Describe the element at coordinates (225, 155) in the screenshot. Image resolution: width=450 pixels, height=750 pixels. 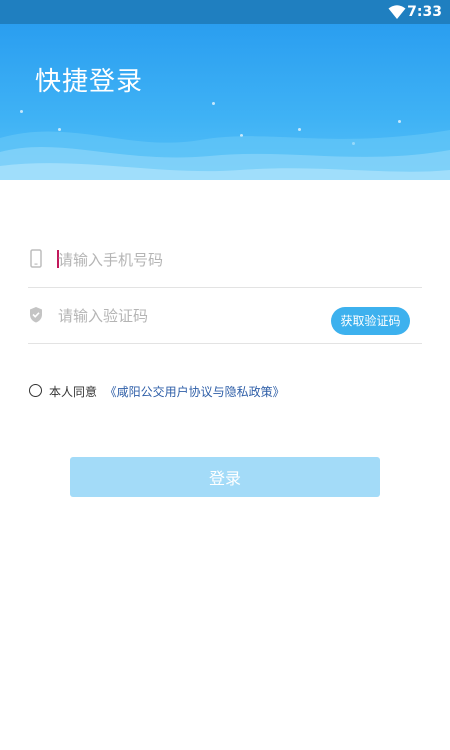
I see `header-waves` at that location.